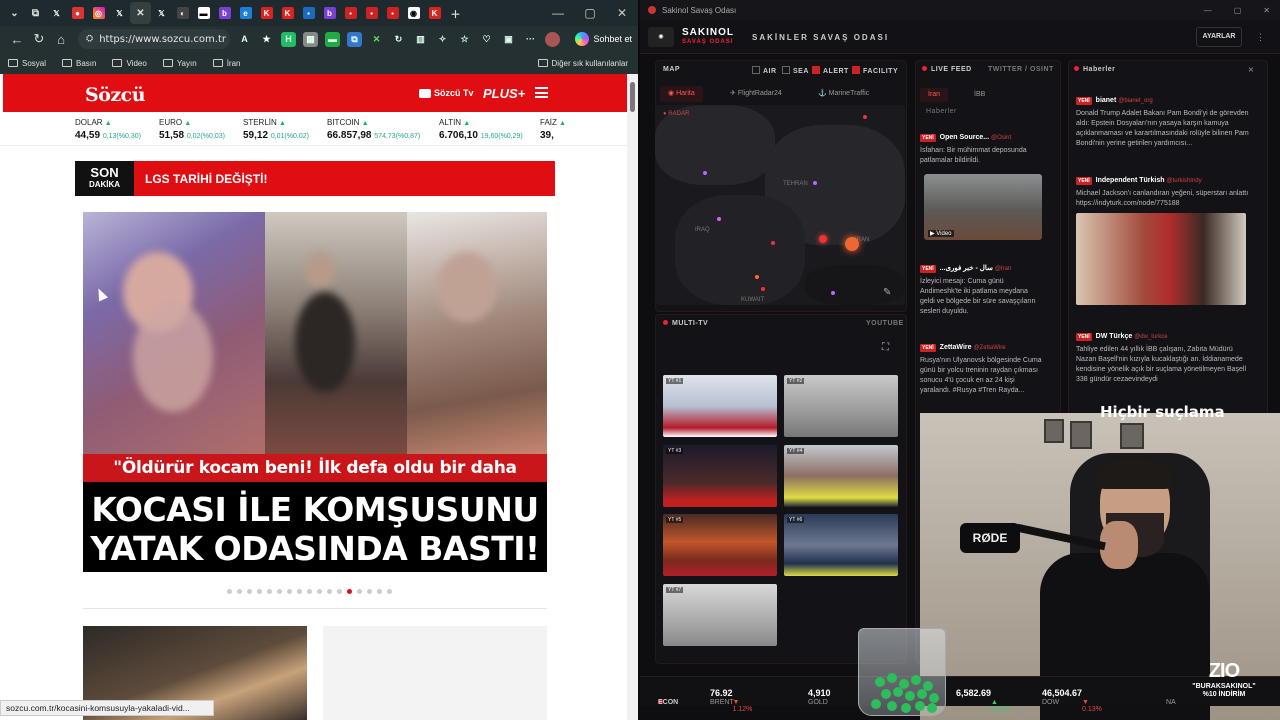  Describe the element at coordinates (552, 39) in the screenshot. I see `profile-avatar` at that location.